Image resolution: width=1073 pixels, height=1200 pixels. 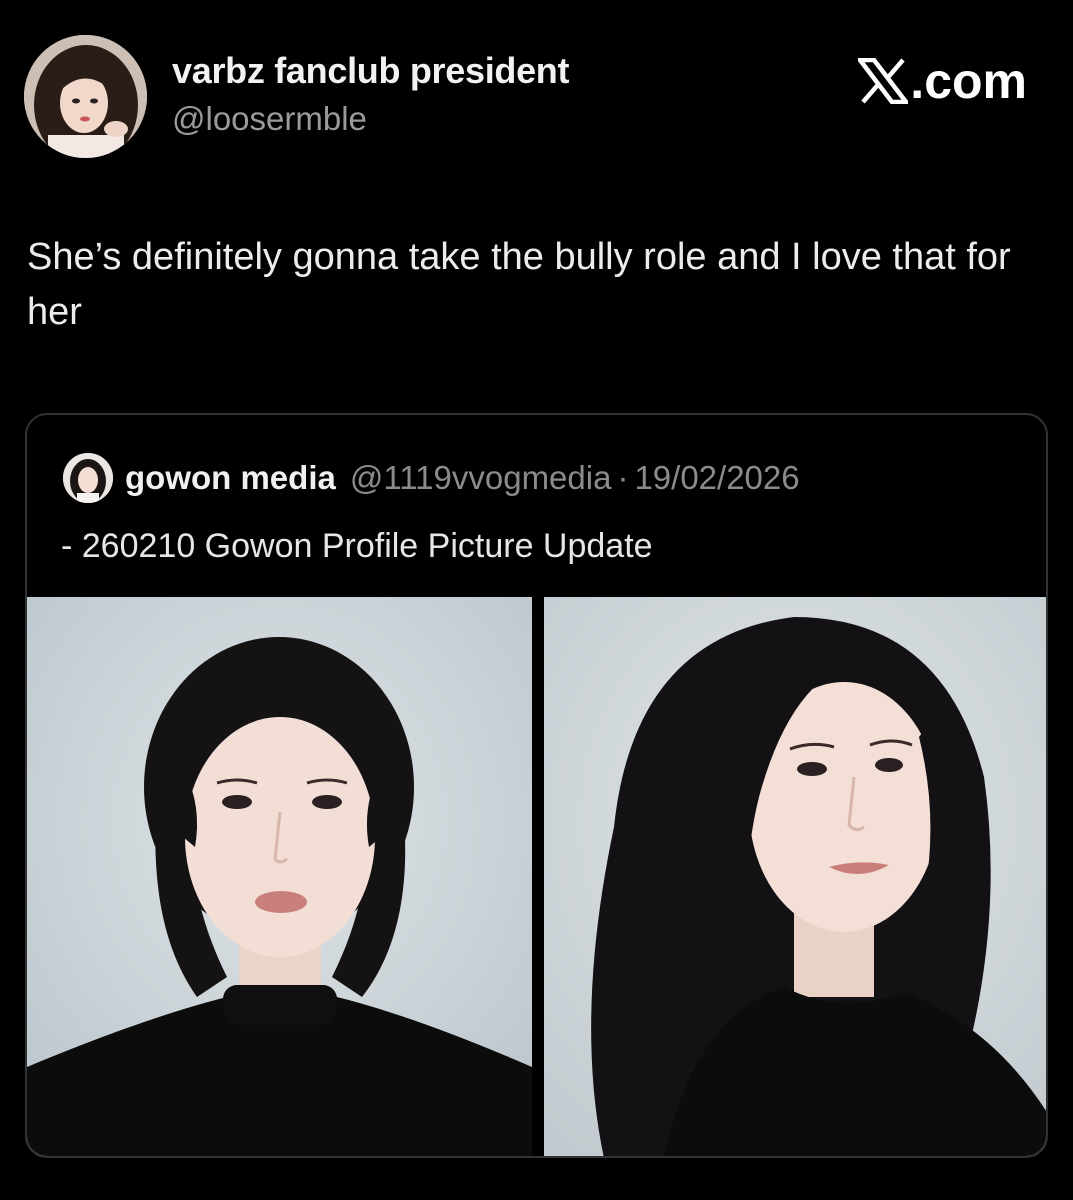 I want to click on author-avatar, so click(x=85, y=96).